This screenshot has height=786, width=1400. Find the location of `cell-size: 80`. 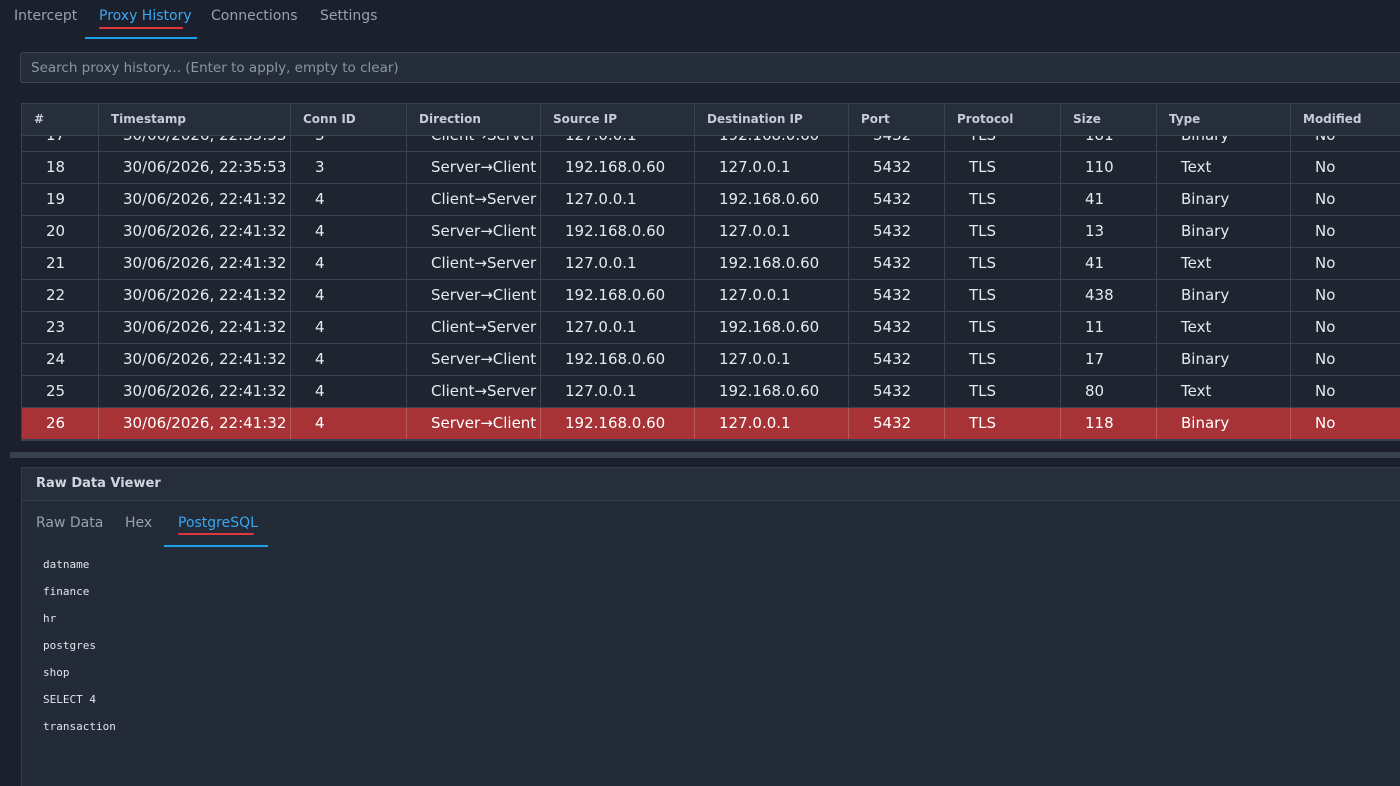

cell-size: 80 is located at coordinates (1109, 391).